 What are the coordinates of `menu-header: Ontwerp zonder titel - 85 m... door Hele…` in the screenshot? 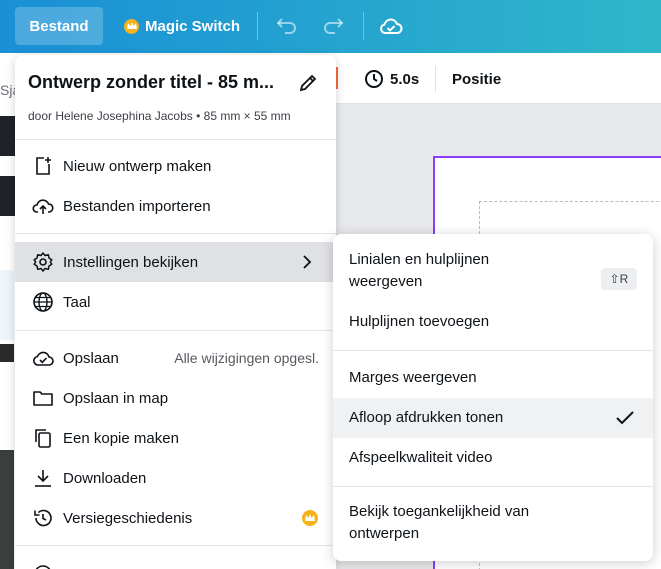 It's located at (175, 97).